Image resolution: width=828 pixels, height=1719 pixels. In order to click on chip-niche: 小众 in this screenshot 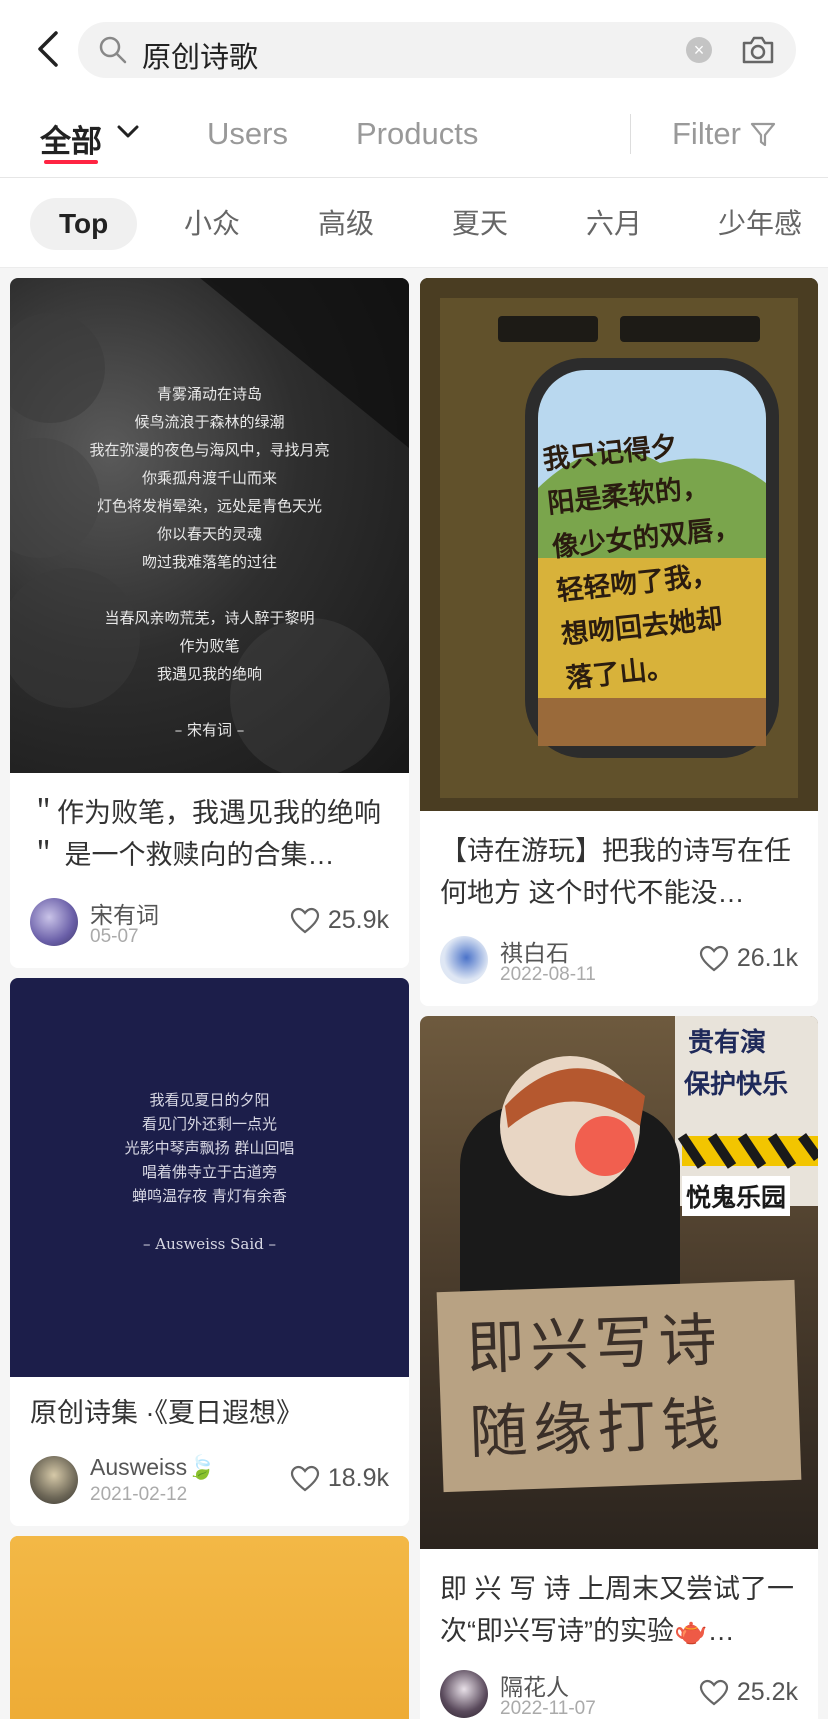, I will do `click(212, 224)`.